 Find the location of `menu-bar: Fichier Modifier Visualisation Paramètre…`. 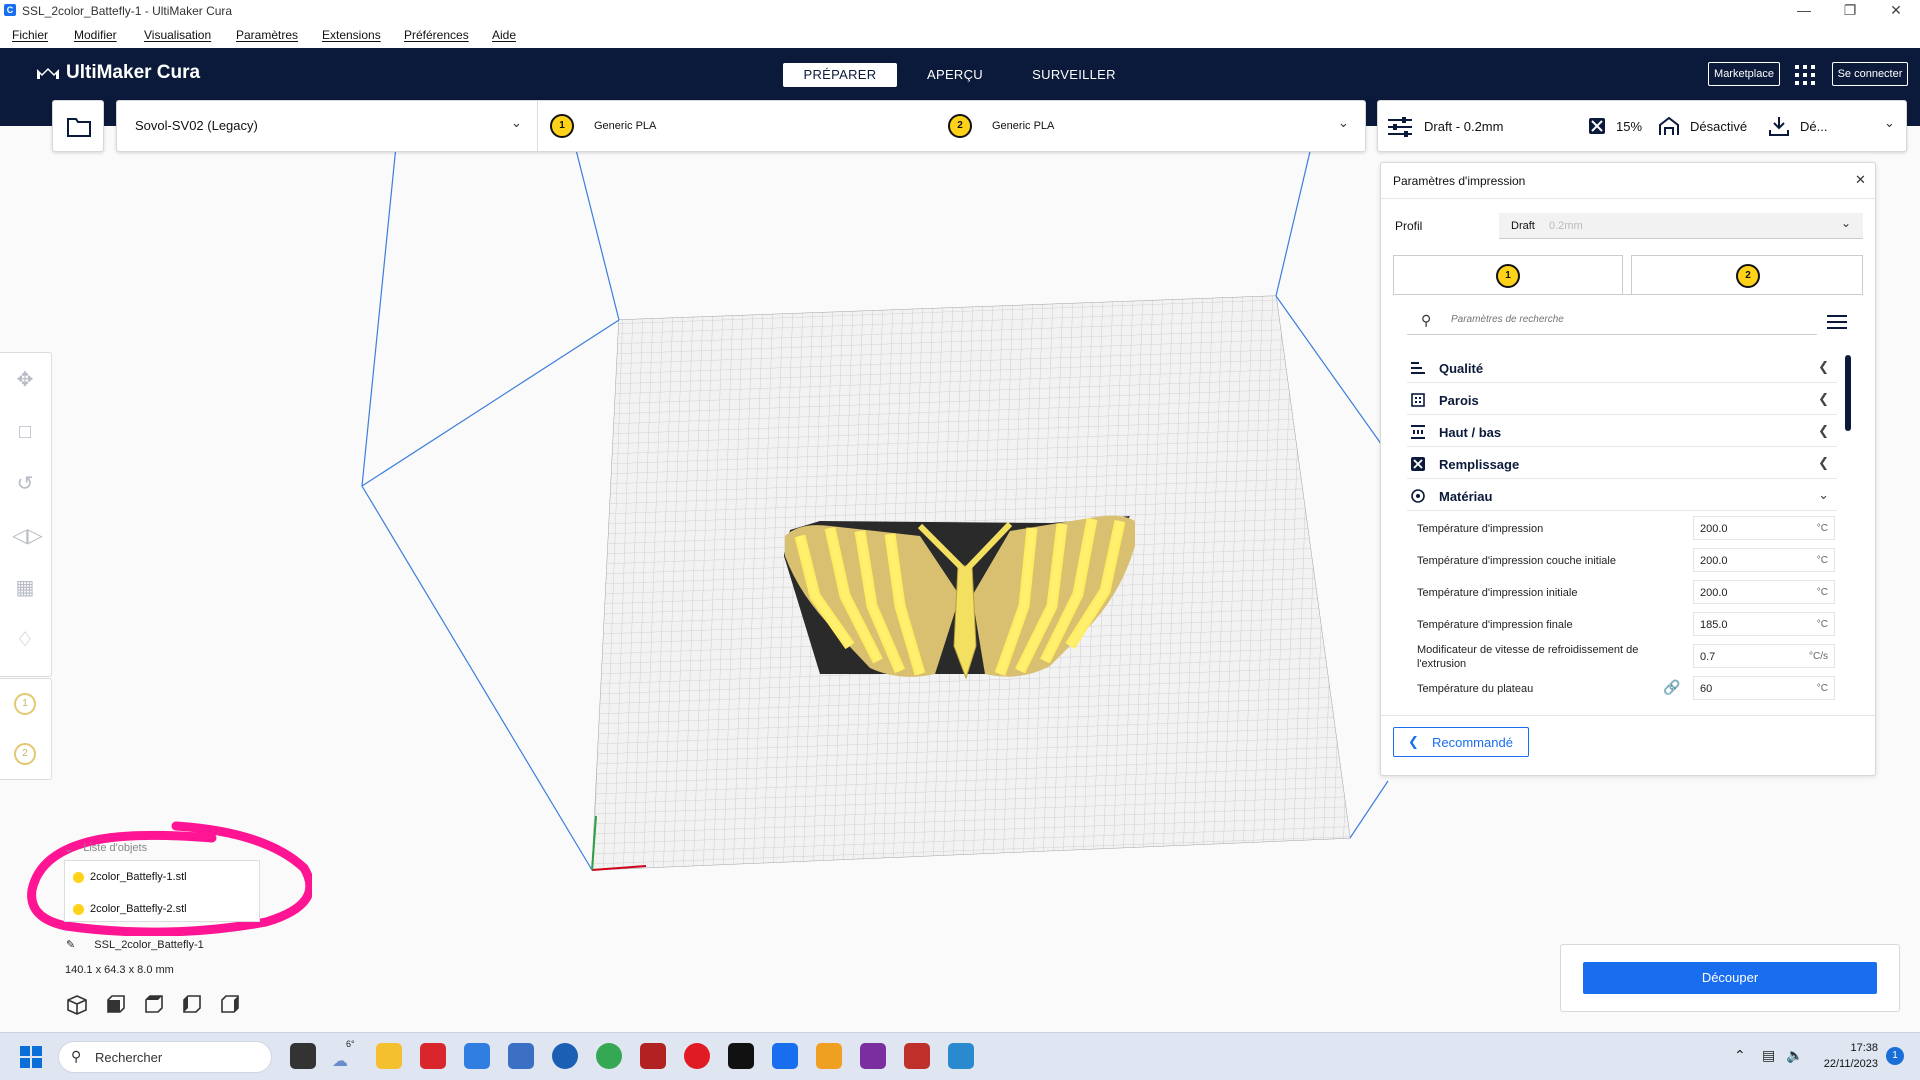

menu-bar: Fichier Modifier Visualisation Paramètre… is located at coordinates (960, 35).